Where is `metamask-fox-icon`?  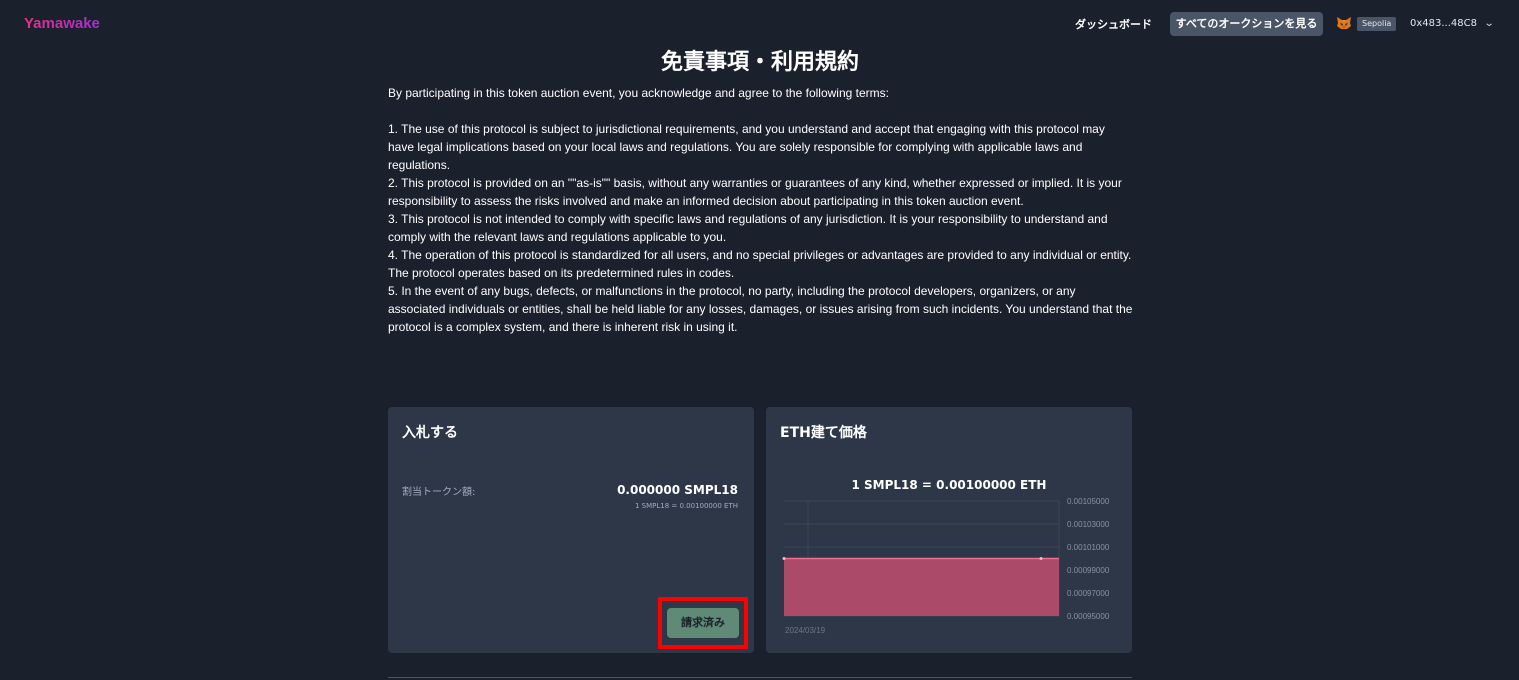 metamask-fox-icon is located at coordinates (1344, 23).